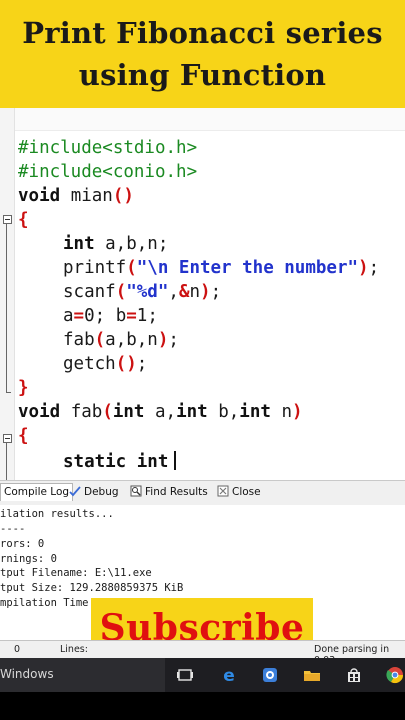 The width and height of the screenshot is (405, 720). What do you see at coordinates (17, 649) in the screenshot?
I see `status-col: 0` at bounding box center [17, 649].